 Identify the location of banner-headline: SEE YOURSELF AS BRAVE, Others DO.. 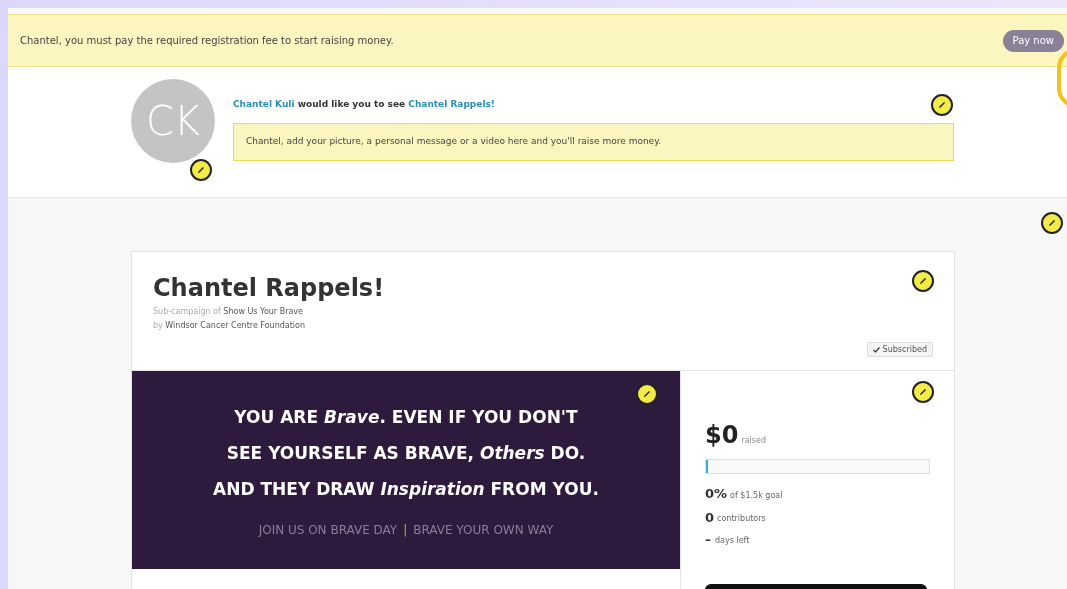
(406, 453).